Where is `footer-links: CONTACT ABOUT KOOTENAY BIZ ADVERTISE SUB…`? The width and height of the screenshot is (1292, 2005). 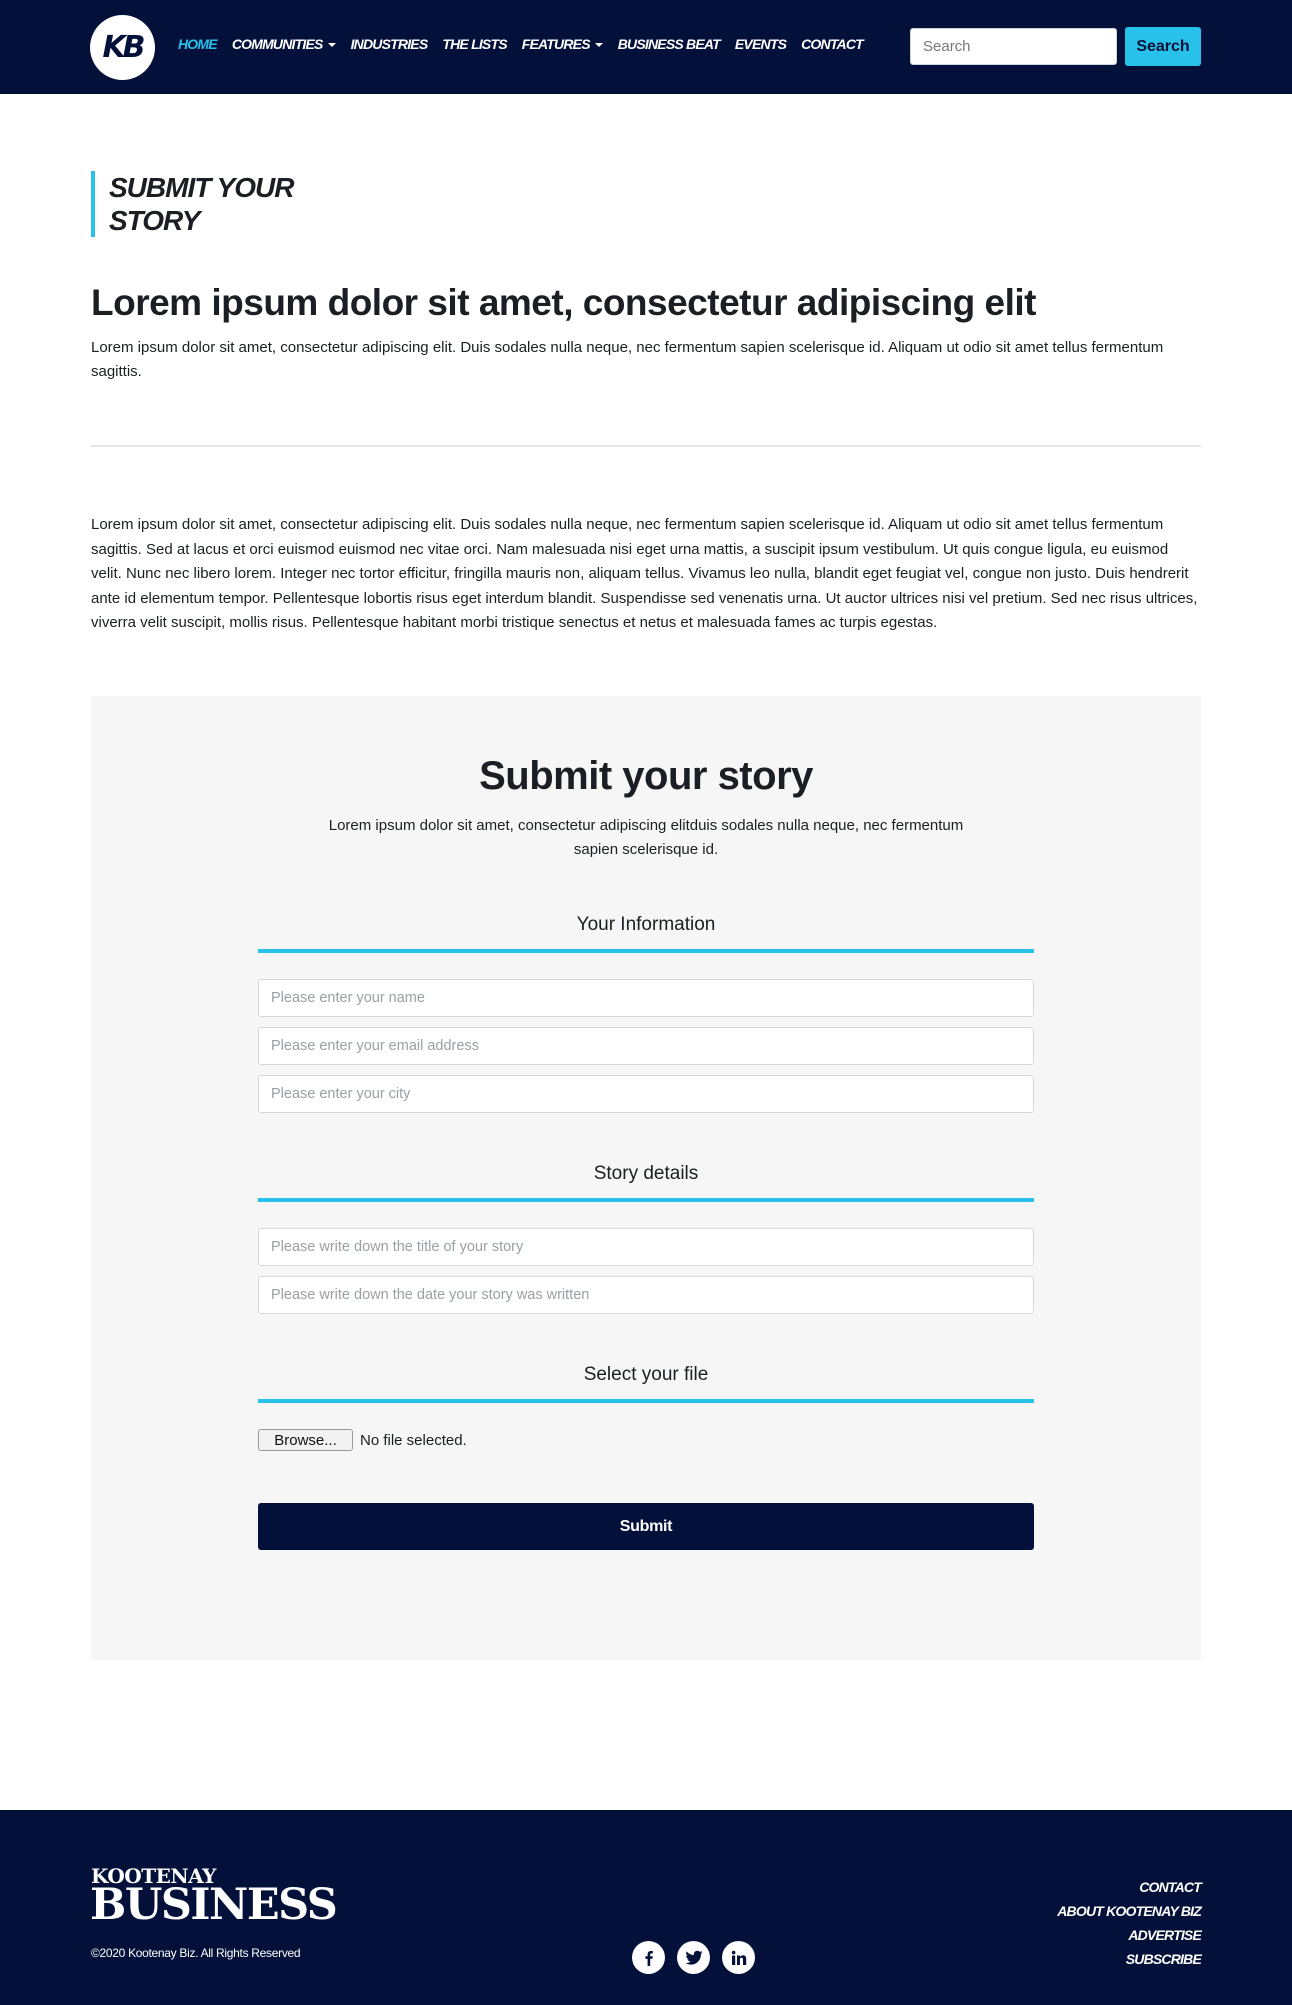
footer-links: CONTACT ABOUT KOOTENAY BIZ ADVERTISE SUB… is located at coordinates (1129, 1923).